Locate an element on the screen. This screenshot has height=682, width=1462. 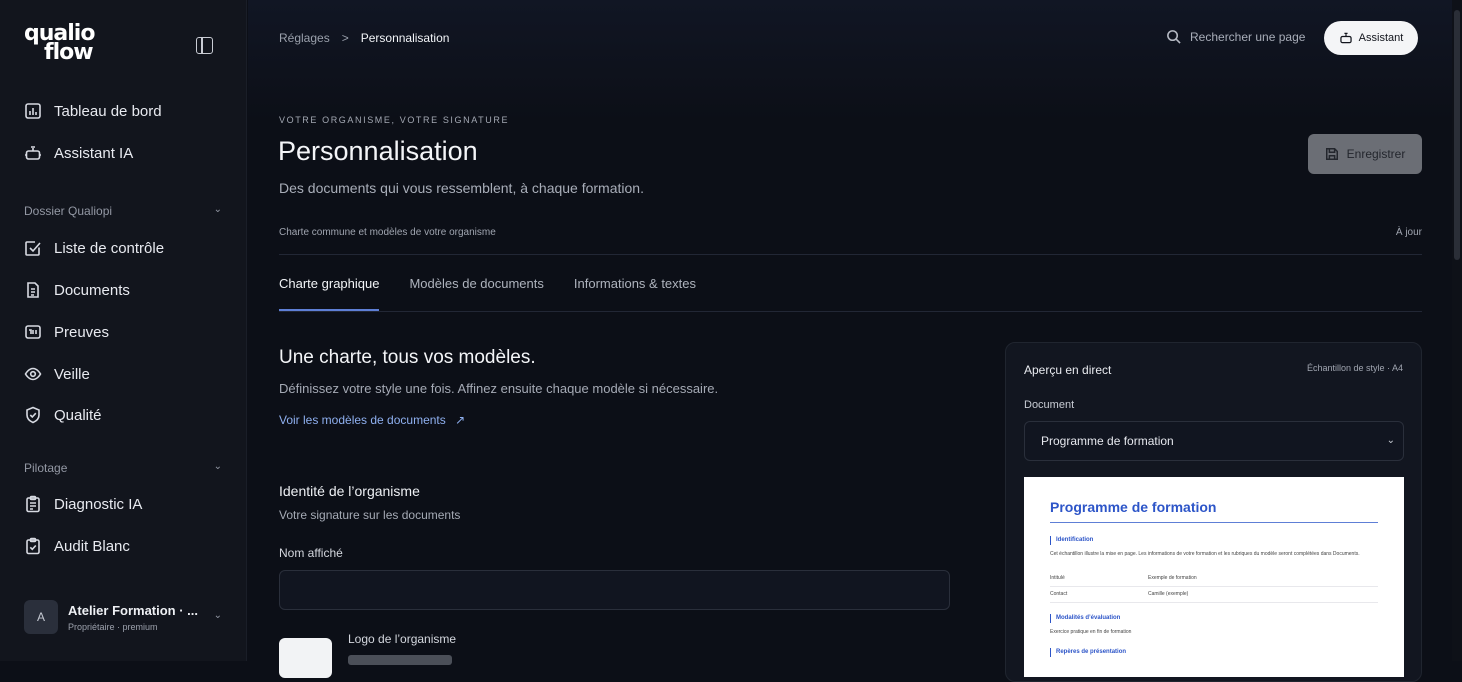
scrollbar-thumb is located at coordinates (1457, 135).